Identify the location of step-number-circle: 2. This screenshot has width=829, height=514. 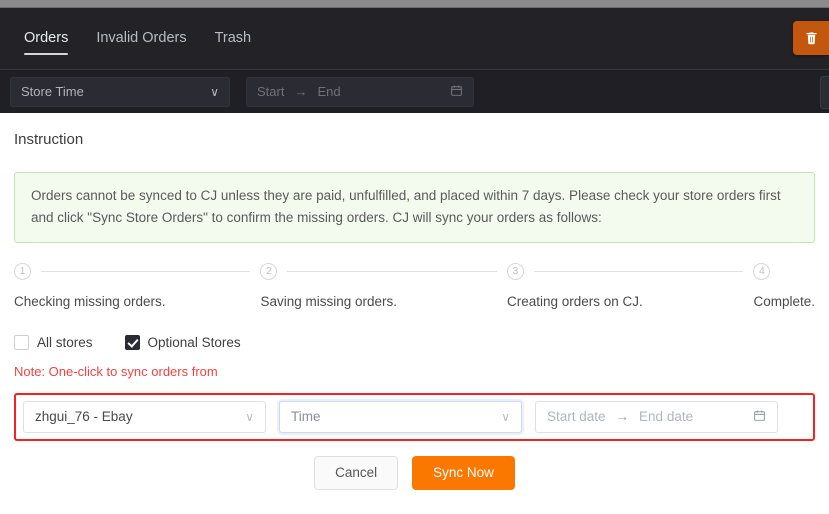
(269, 271).